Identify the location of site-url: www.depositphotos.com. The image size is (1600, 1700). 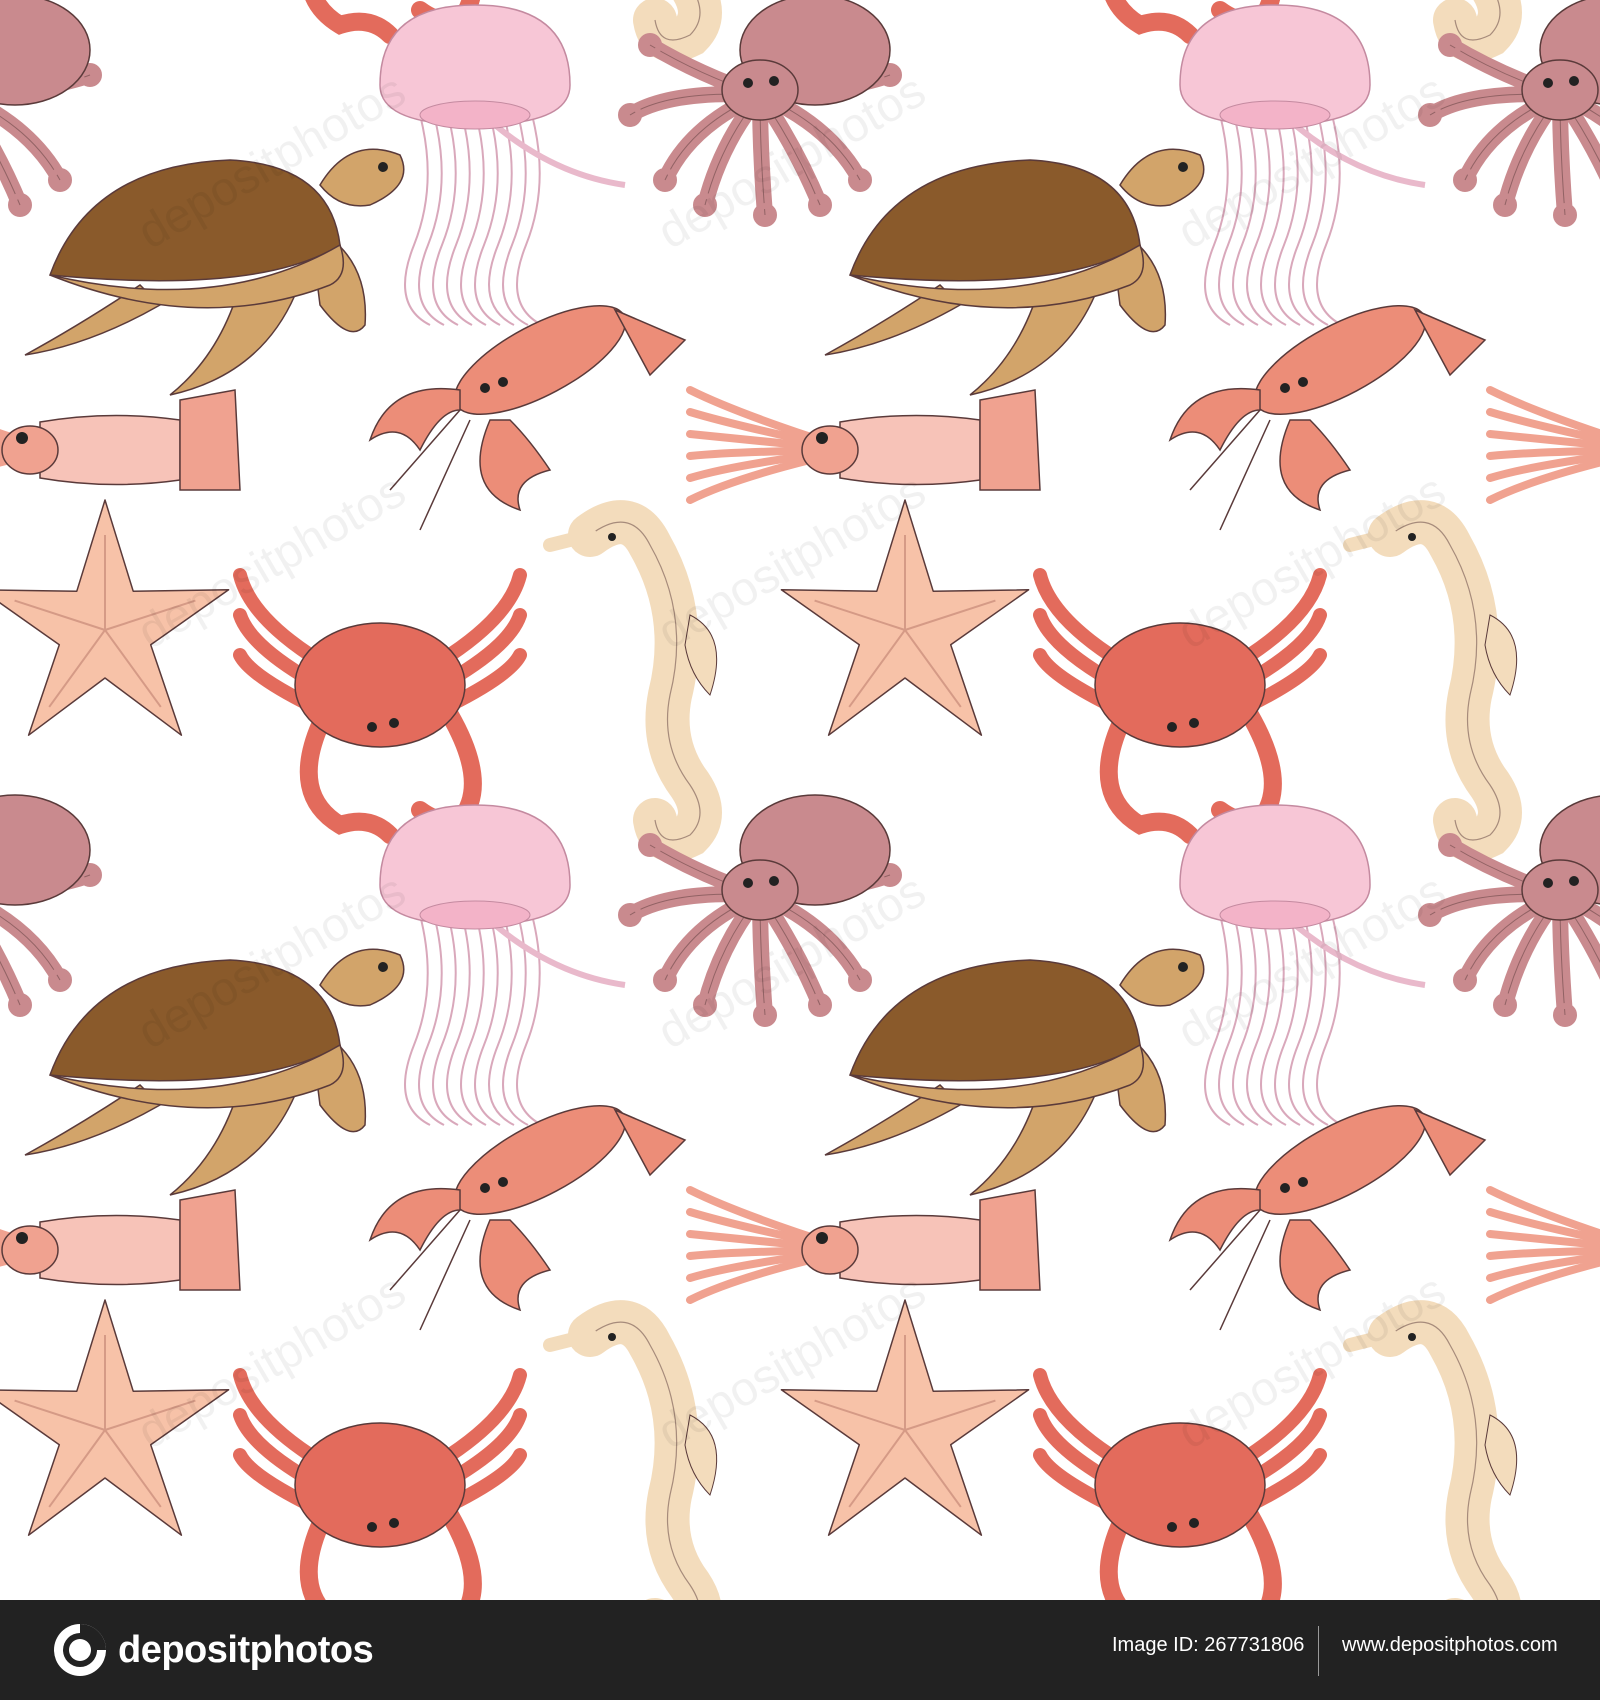
(1450, 1645).